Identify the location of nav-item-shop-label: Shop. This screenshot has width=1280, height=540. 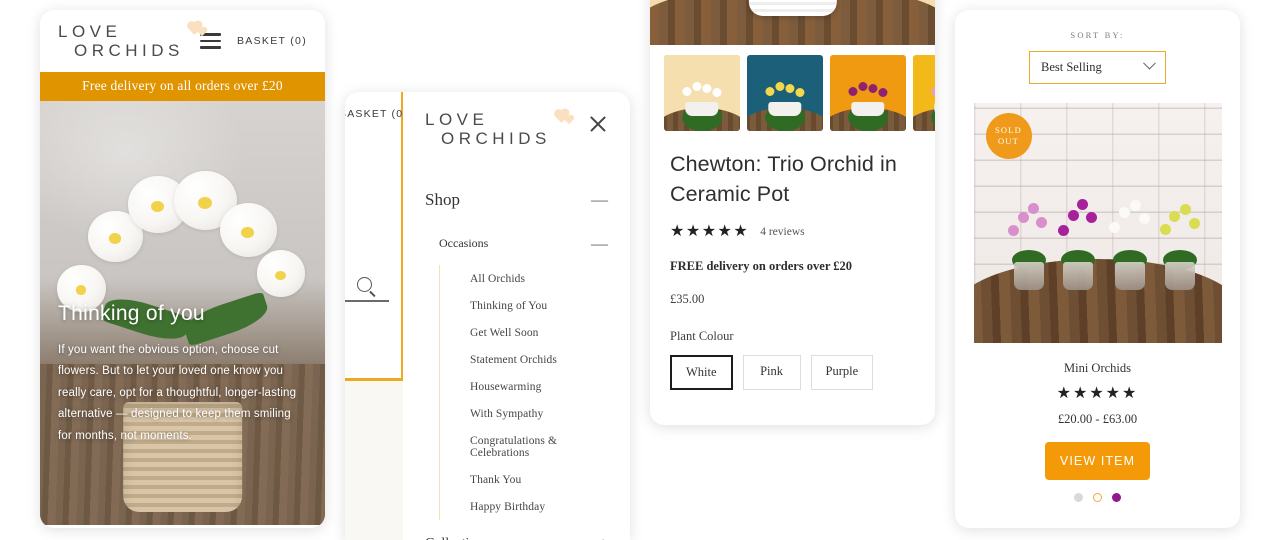
(442, 199).